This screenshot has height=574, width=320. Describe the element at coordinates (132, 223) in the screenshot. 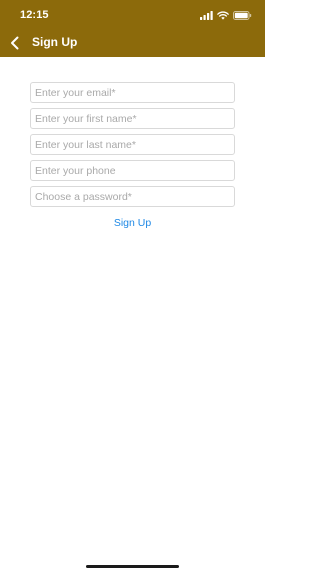

I see `sign-up-button: Sign Up` at that location.